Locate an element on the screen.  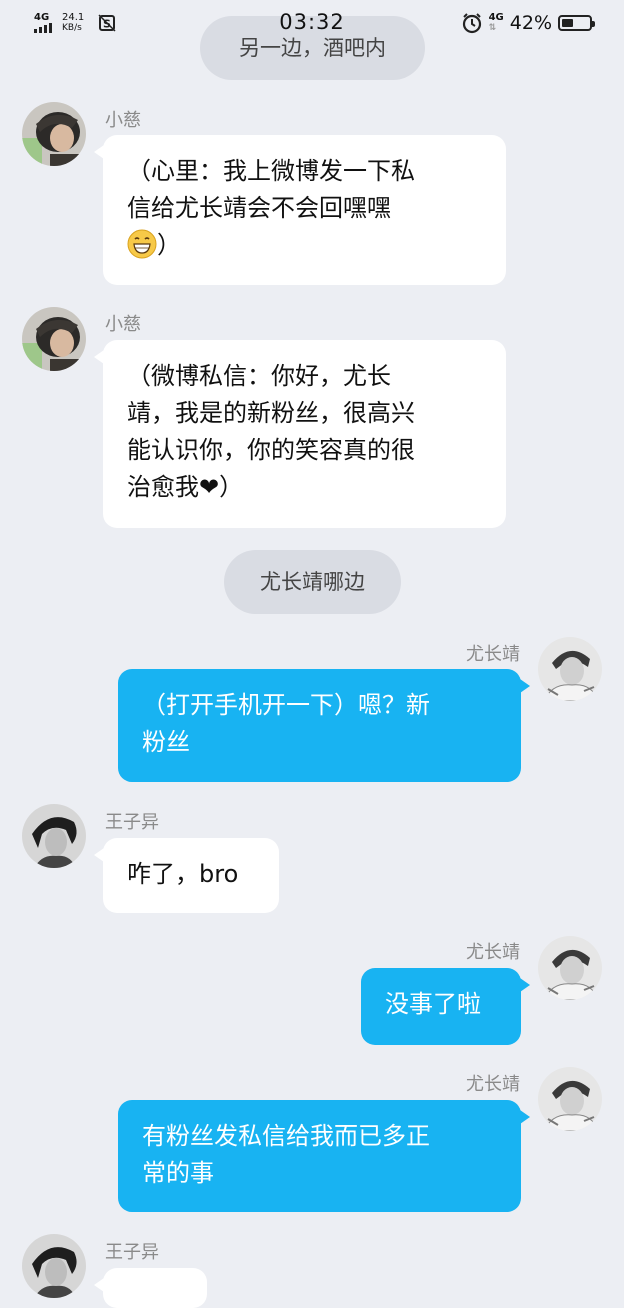
network-4g-indicator: 4G ⇅ is located at coordinates (496, 23).